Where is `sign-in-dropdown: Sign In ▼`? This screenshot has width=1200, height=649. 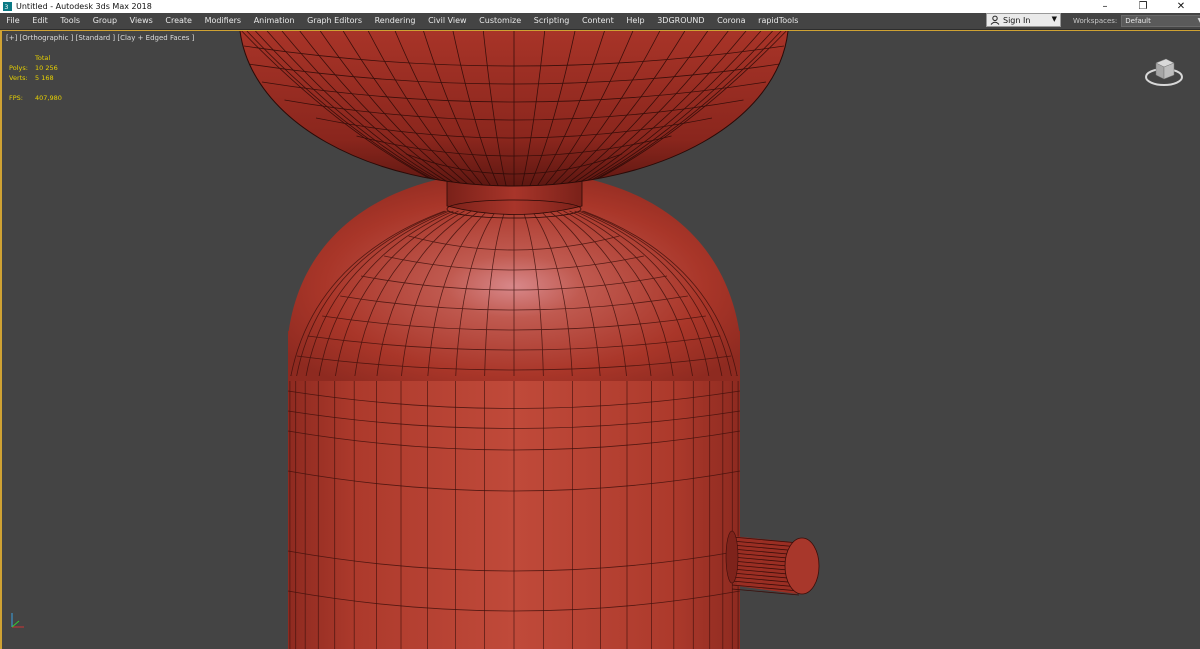 sign-in-dropdown: Sign In ▼ is located at coordinates (1023, 20).